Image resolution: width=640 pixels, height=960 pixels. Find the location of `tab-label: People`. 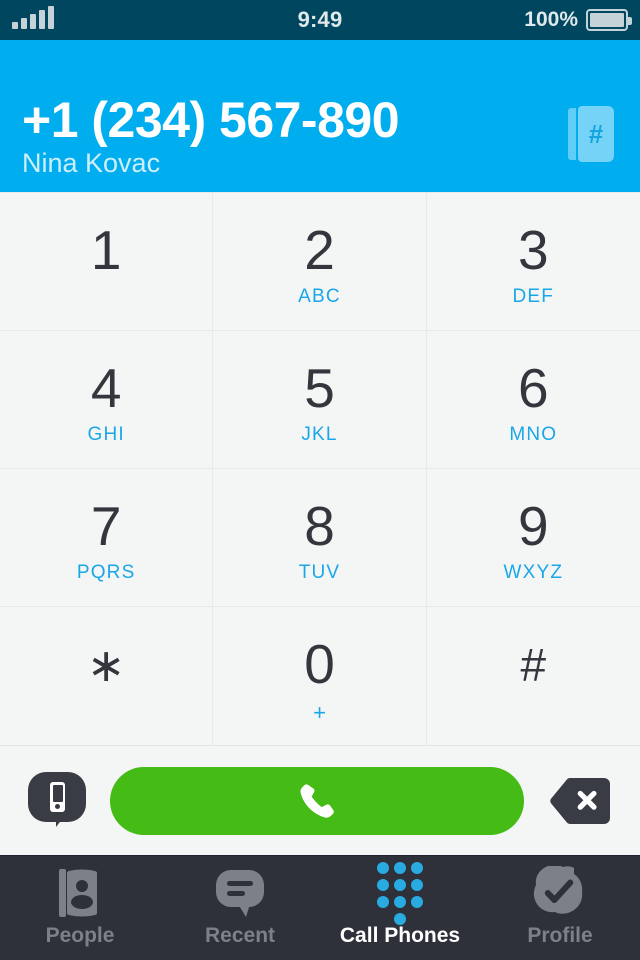

tab-label: People is located at coordinates (80, 935).